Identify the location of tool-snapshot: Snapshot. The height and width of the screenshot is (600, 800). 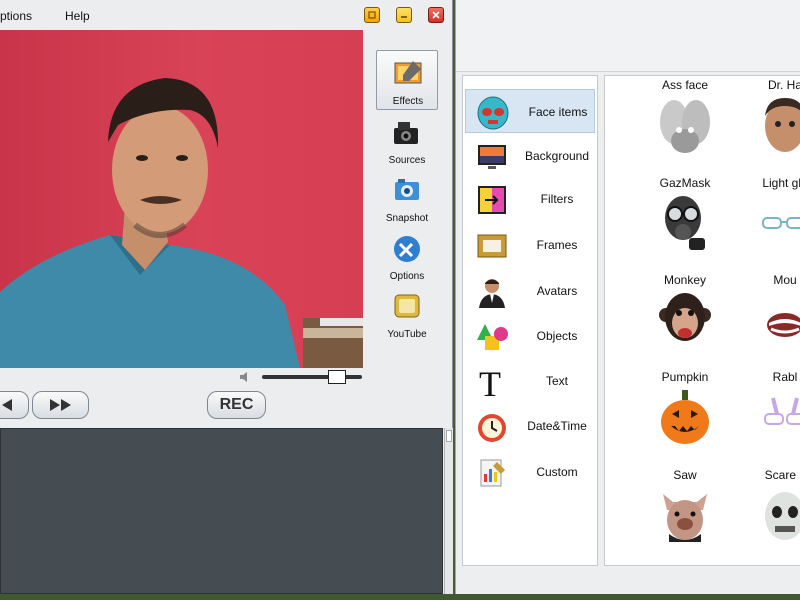
(407, 198).